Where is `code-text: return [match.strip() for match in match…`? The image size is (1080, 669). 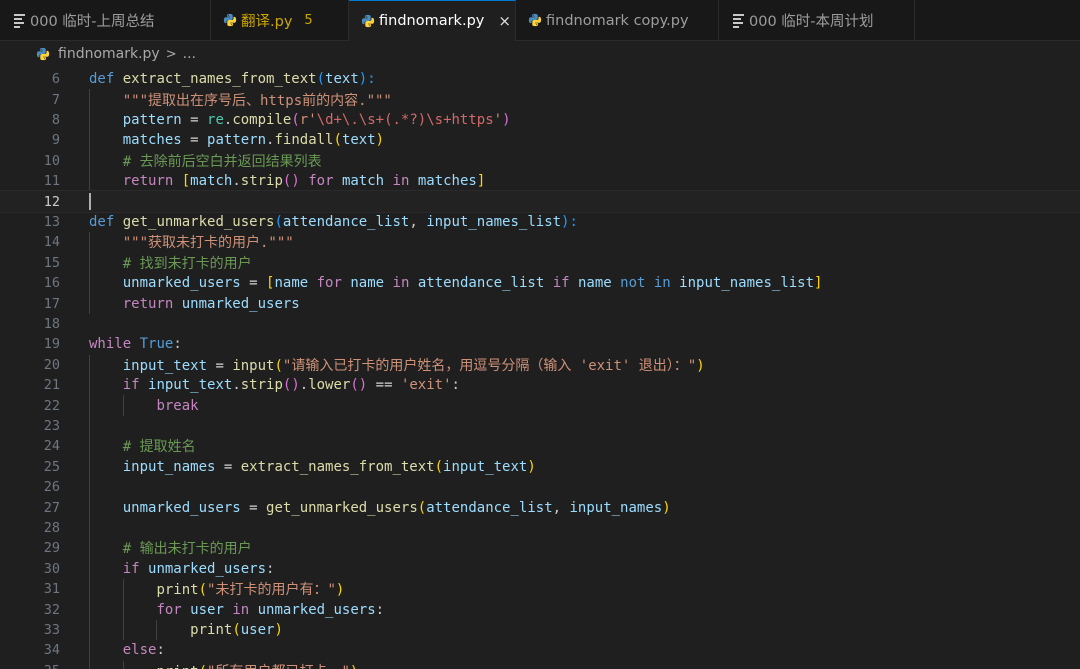
code-text: return [match.strip() for match in match… is located at coordinates (304, 181).